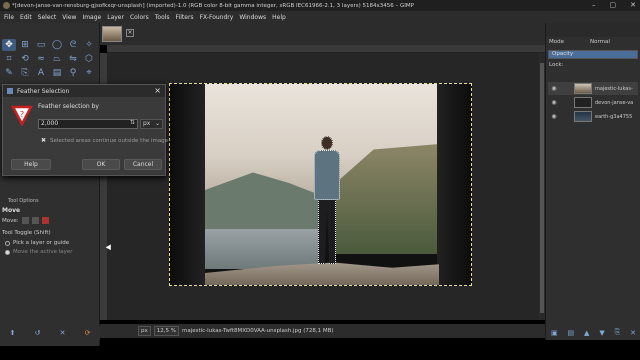 This screenshot has height=360, width=640. I want to click on new-layer-icon: ▣, so click(554, 333).